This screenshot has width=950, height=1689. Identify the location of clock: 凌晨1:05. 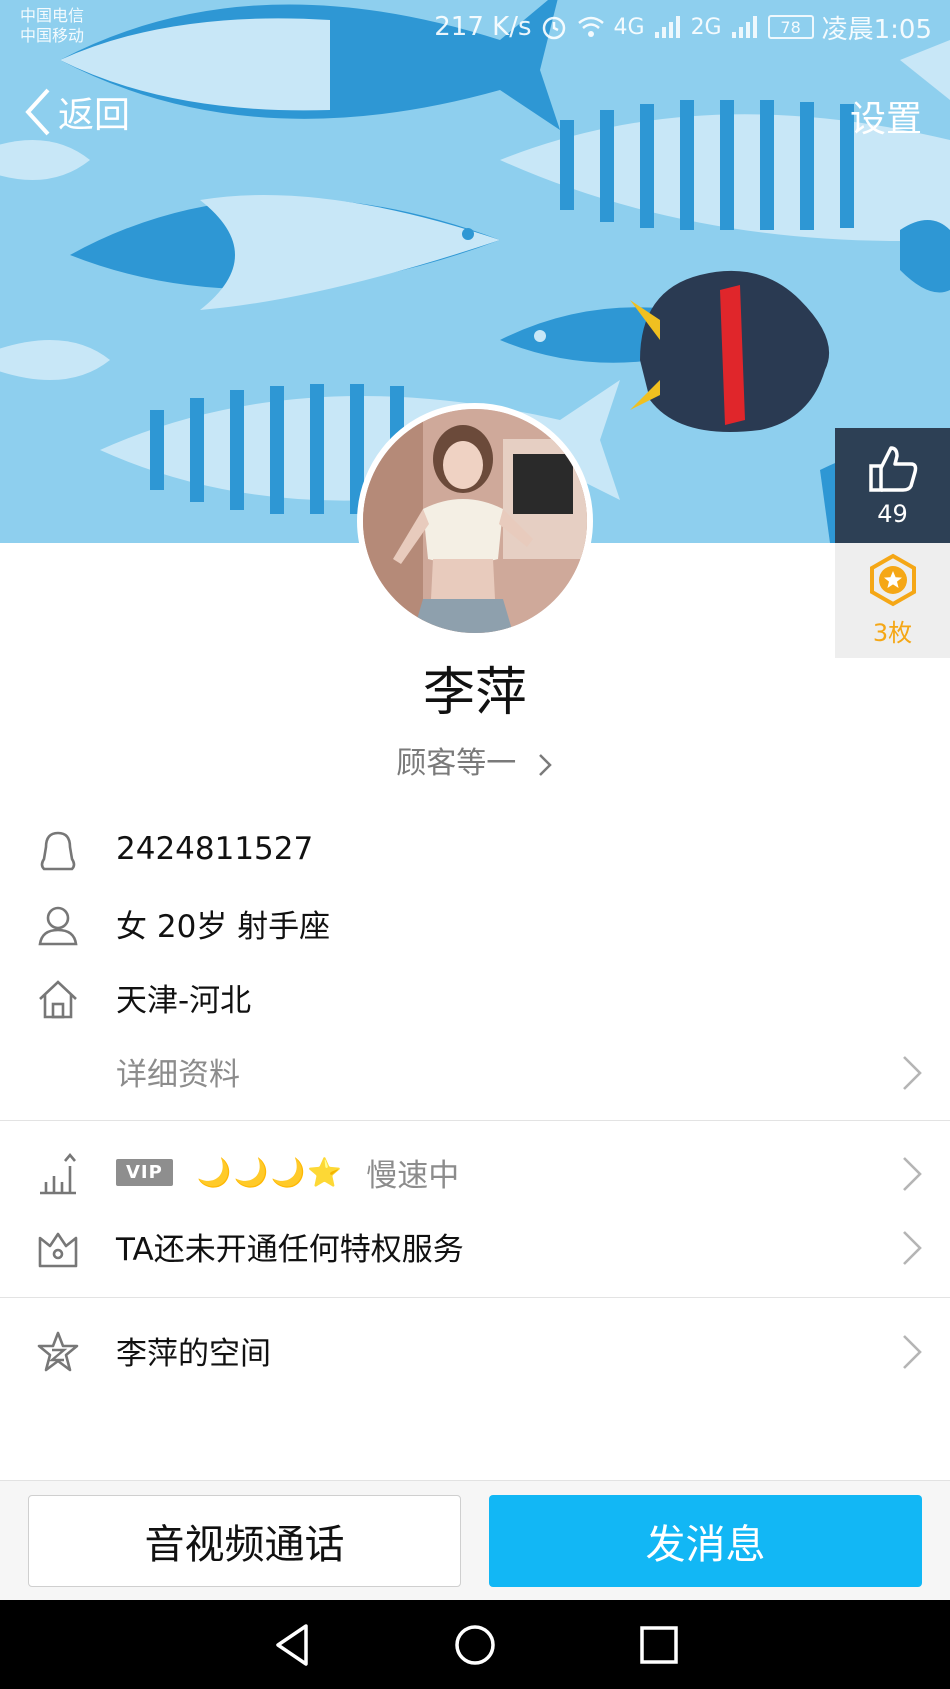
(876, 29).